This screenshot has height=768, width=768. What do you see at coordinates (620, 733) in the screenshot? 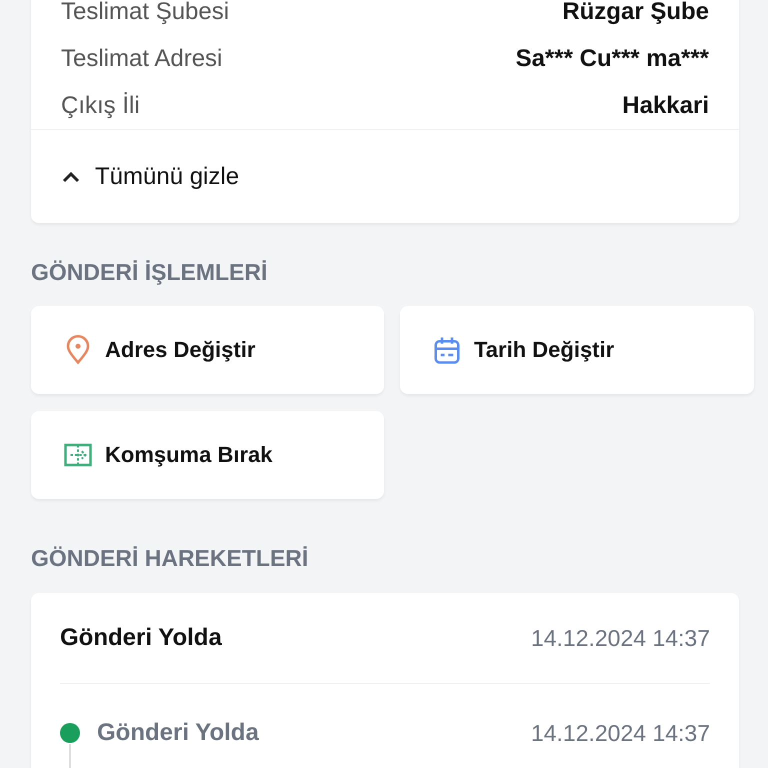
I see `event-time: 14.12.2024 14:37` at bounding box center [620, 733].